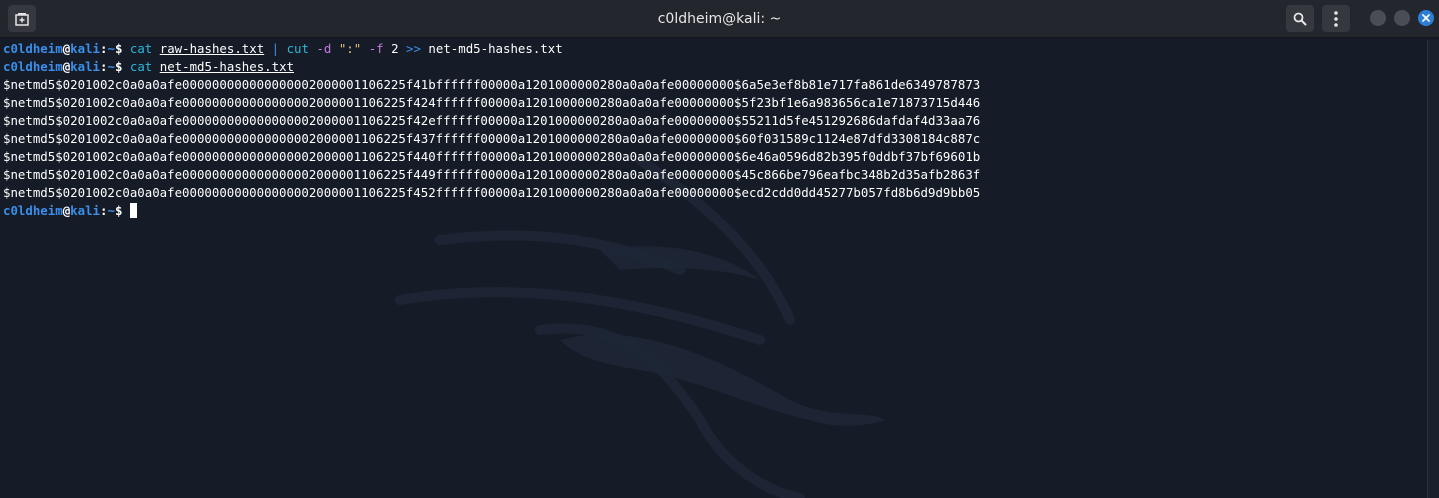 The width and height of the screenshot is (1439, 498). I want to click on titlebar: c0ldheim@kali: ~, so click(719, 19).